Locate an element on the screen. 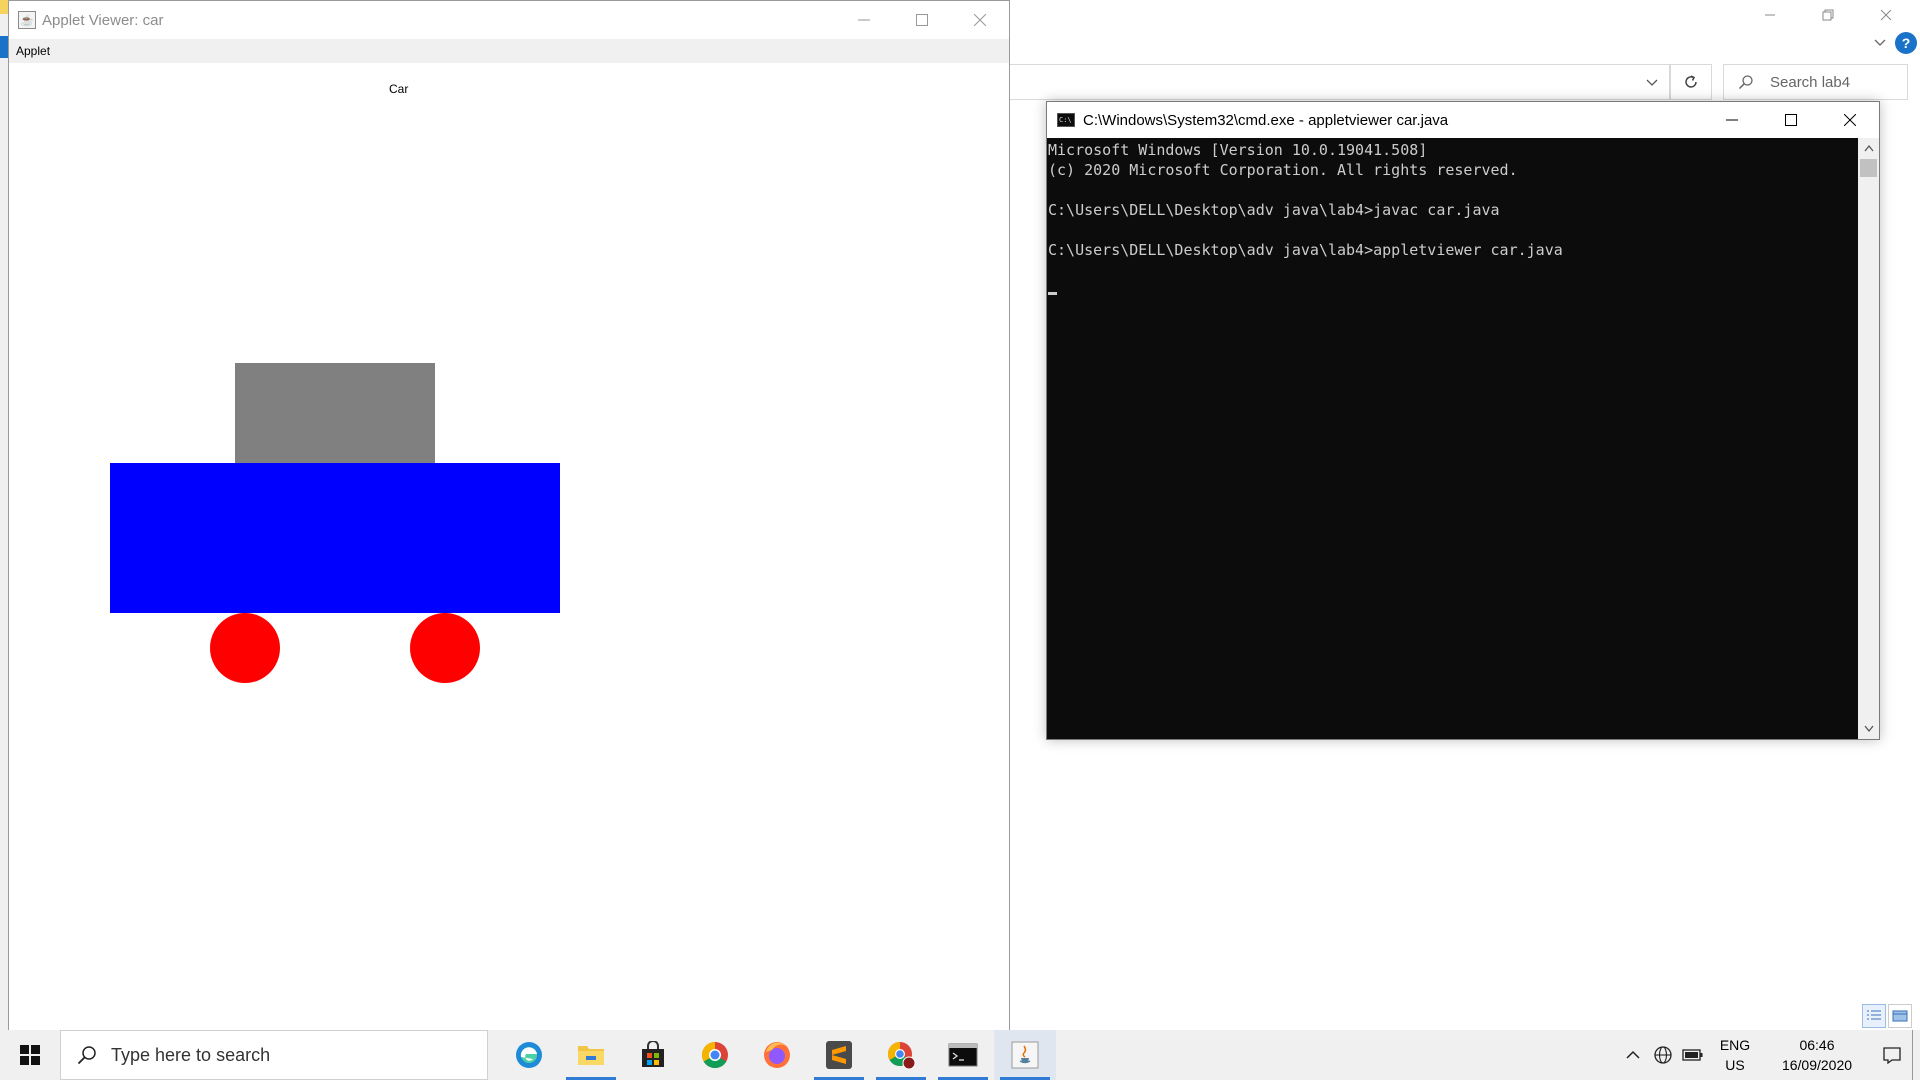  ribbon-expand-button is located at coordinates (1880, 42).